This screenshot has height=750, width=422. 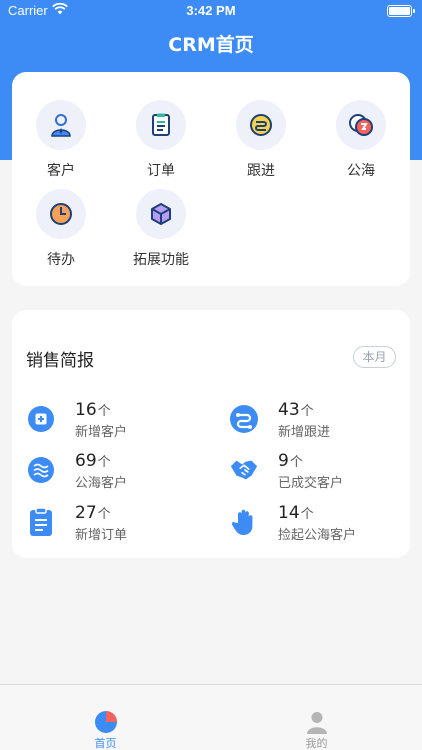 I want to click on stat-value: 16个, so click(x=93, y=410).